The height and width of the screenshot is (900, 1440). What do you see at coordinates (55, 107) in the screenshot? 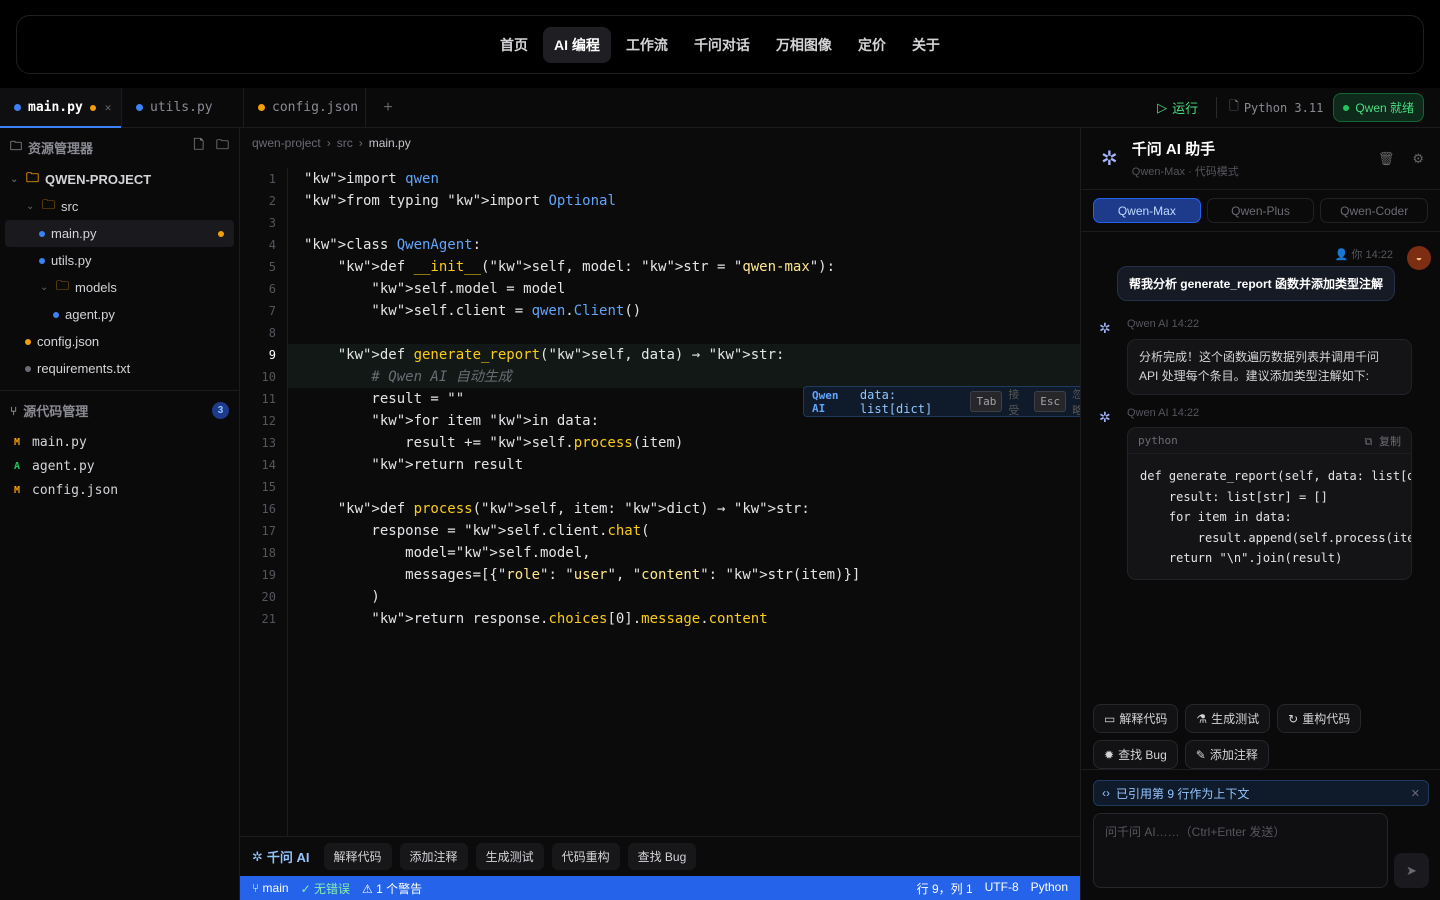
I see `tab-label: main.py` at bounding box center [55, 107].